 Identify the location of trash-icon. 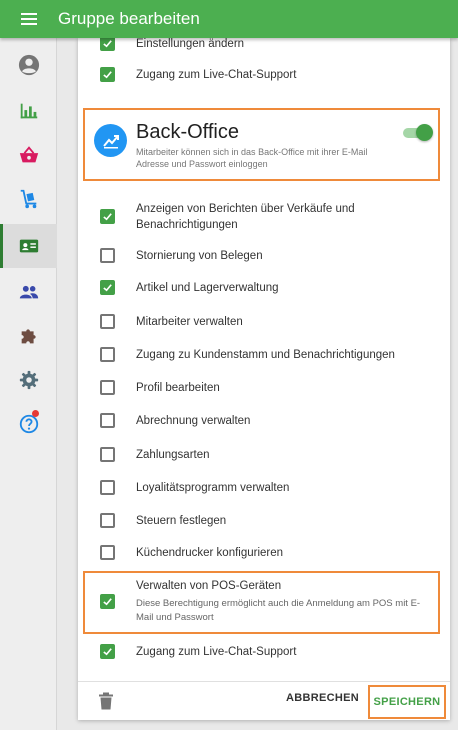
(106, 701).